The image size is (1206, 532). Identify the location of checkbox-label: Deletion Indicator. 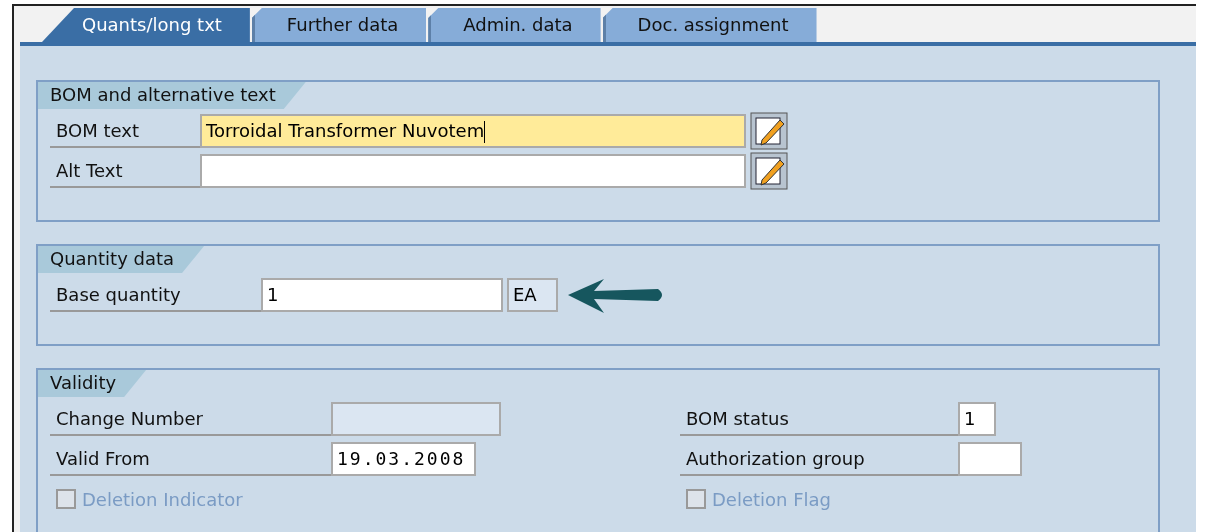
(162, 499).